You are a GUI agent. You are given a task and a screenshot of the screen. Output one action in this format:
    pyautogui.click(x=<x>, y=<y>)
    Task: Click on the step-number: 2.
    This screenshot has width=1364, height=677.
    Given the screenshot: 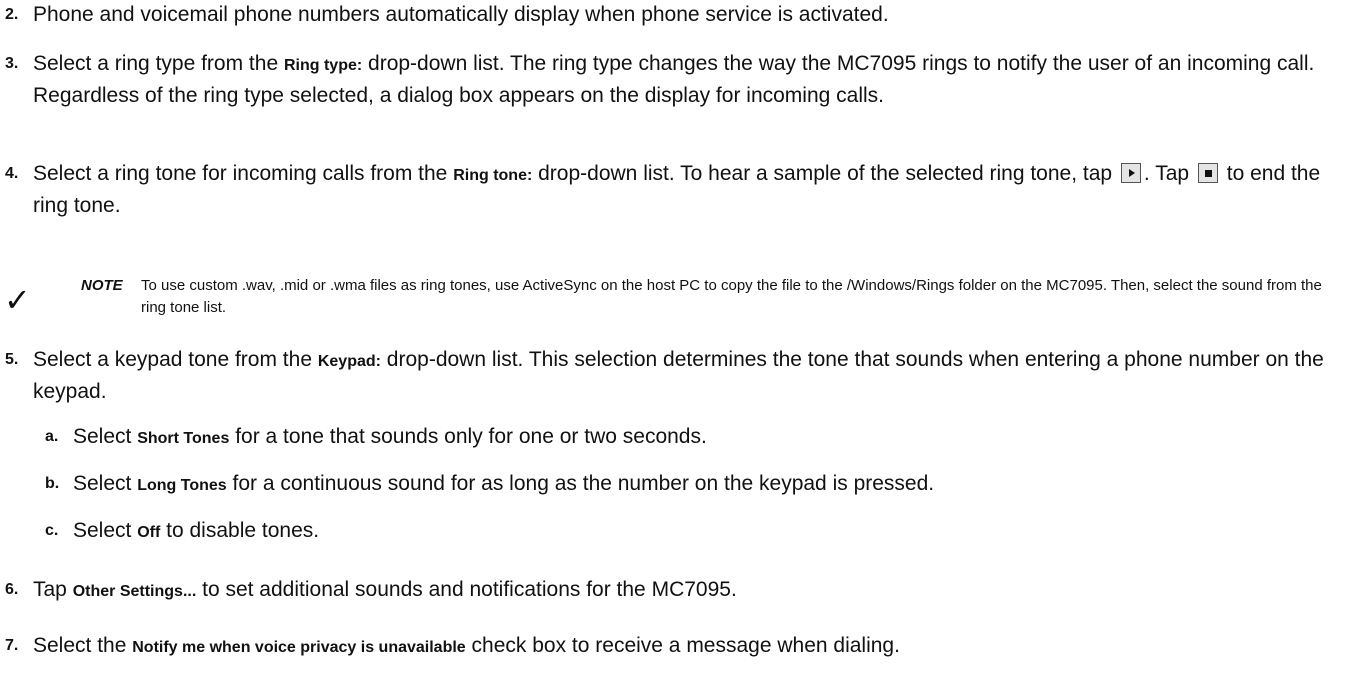 What is the action you would take?
    pyautogui.click(x=12, y=14)
    